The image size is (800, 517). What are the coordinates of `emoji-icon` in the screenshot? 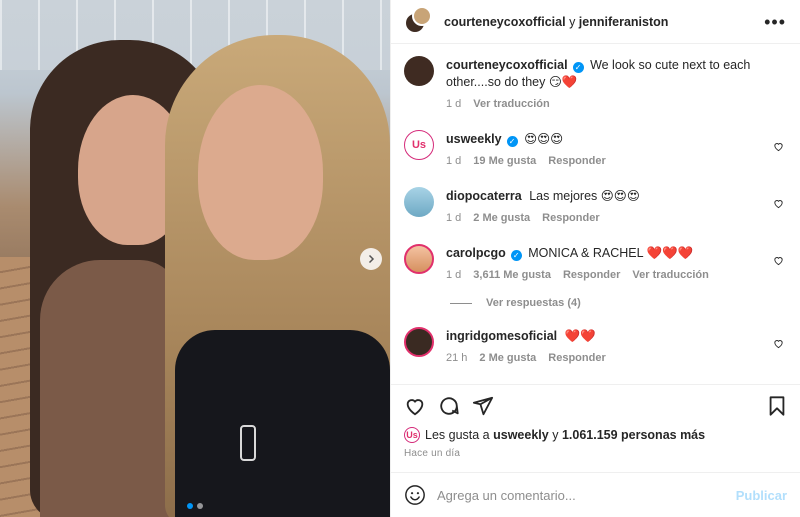 It's located at (415, 495).